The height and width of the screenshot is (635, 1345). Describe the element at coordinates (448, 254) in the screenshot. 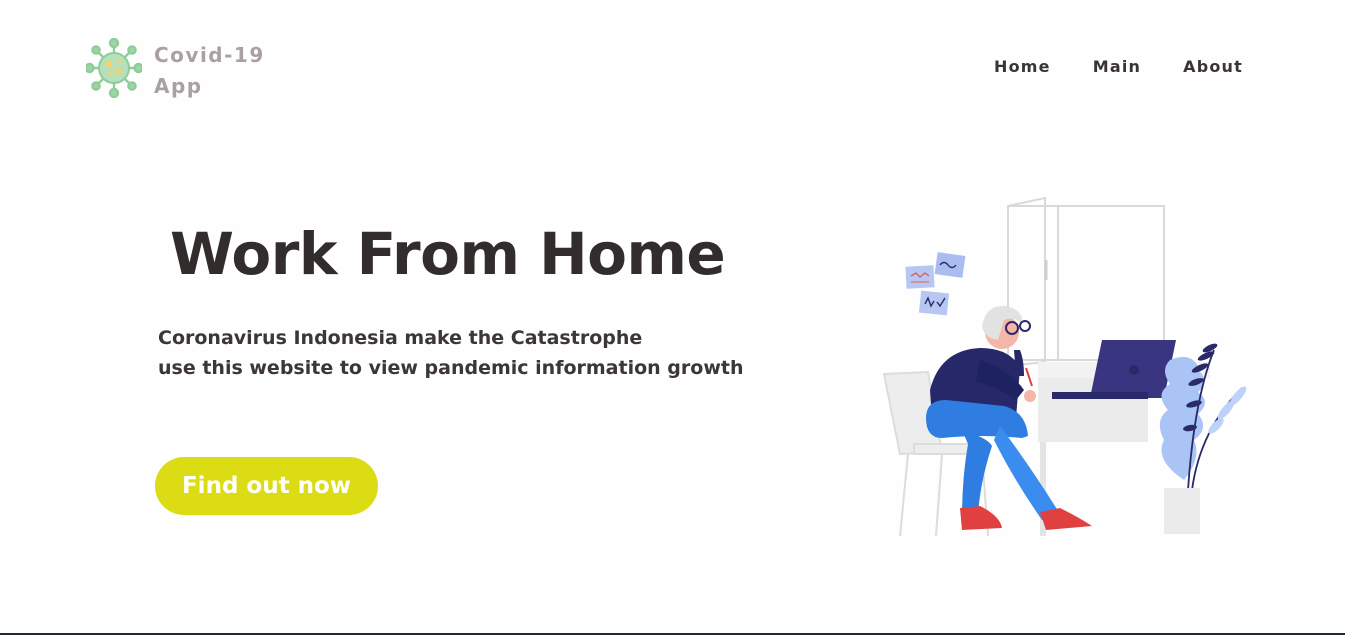

I see `hero-title: Work From Home` at that location.